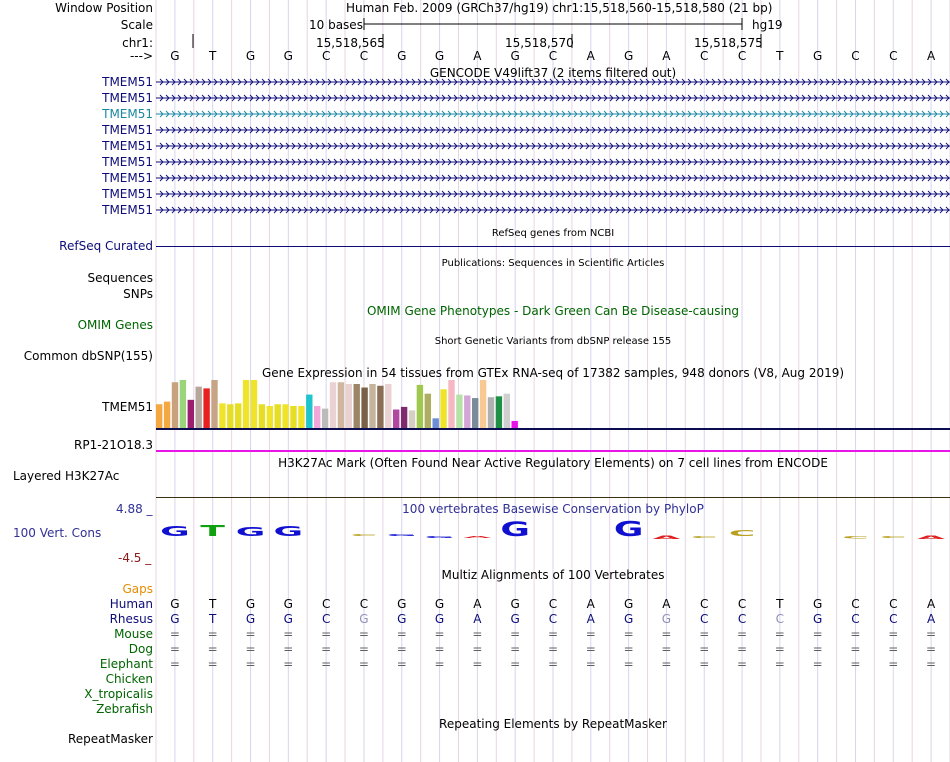 The width and height of the screenshot is (950, 762). What do you see at coordinates (250, 619) in the screenshot?
I see `rhesus-base: G` at bounding box center [250, 619].